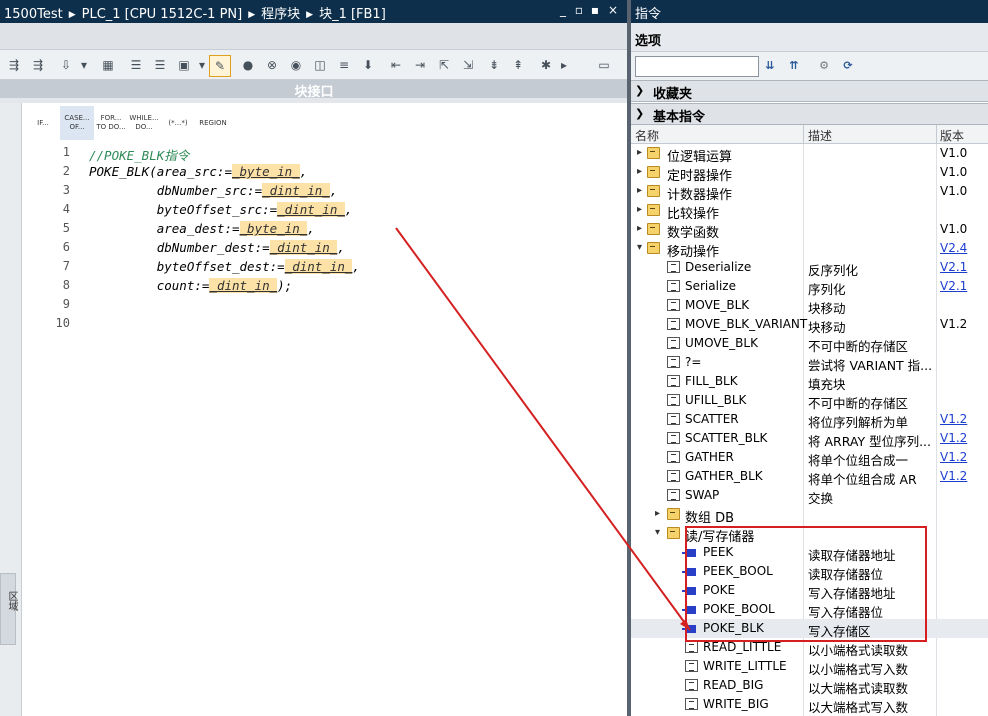 The width and height of the screenshot is (988, 716). I want to click on autocomplete-icon: ✎, so click(220, 66).